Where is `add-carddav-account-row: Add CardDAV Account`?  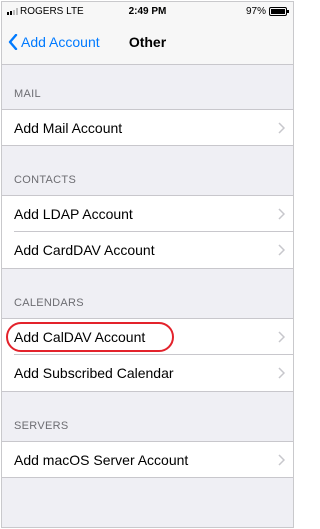
add-carddav-account-row: Add CardDAV Account is located at coordinates (147, 250).